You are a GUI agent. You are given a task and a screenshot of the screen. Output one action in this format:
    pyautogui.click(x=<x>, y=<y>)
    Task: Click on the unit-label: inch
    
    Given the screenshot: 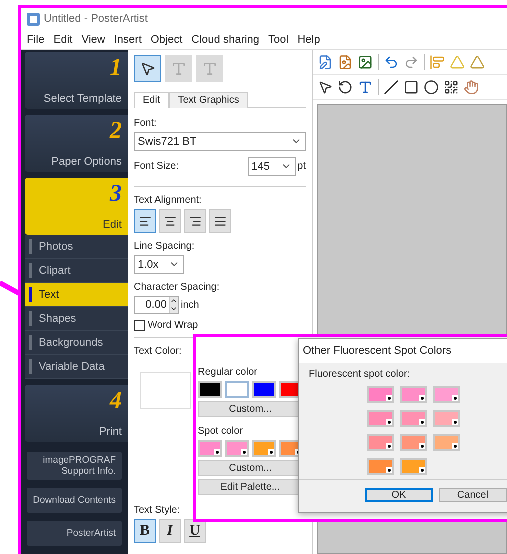 What is the action you would take?
    pyautogui.click(x=190, y=305)
    